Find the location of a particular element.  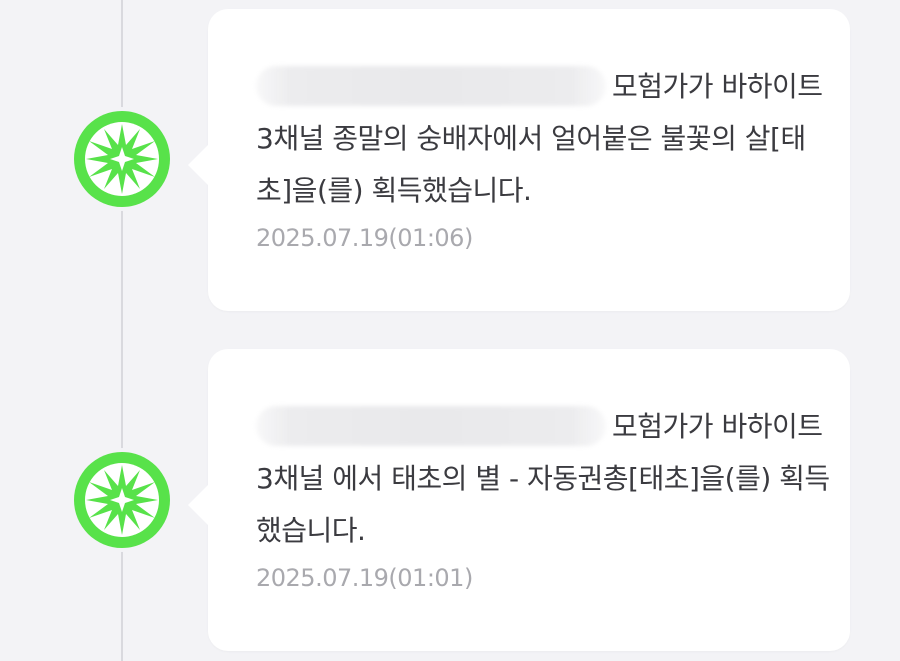

timeline-line is located at coordinates (122, 330).